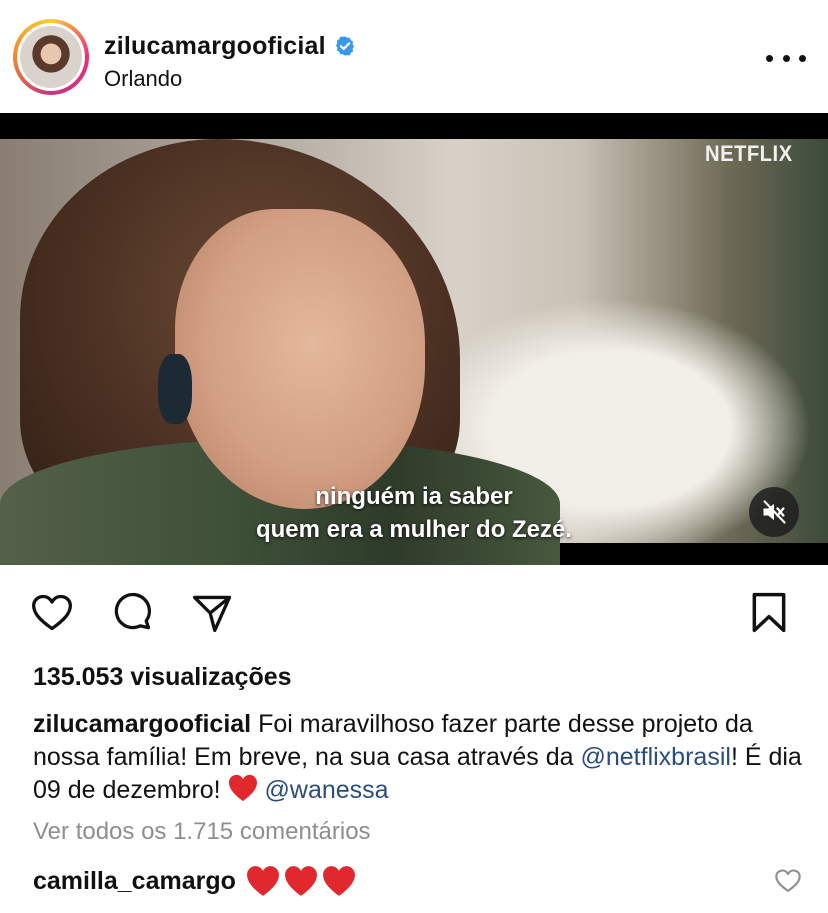 This screenshot has height=913, width=828. What do you see at coordinates (344, 46) in the screenshot?
I see `verified-badge-icon` at bounding box center [344, 46].